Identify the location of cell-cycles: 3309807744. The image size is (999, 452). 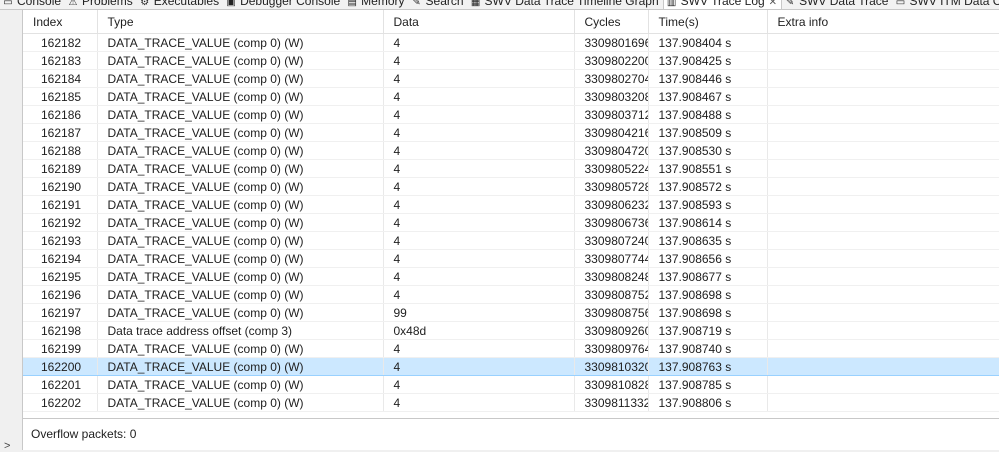
(611, 258).